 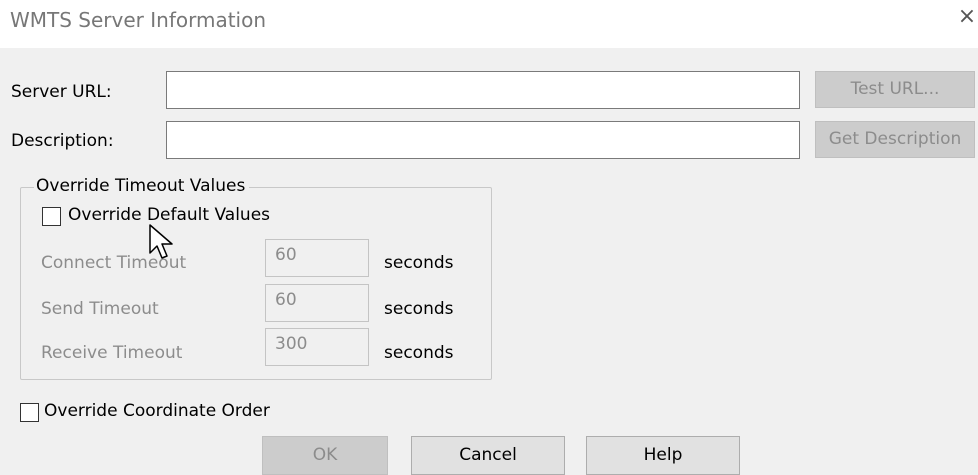 I want to click on description-label: Description:, so click(x=62, y=141).